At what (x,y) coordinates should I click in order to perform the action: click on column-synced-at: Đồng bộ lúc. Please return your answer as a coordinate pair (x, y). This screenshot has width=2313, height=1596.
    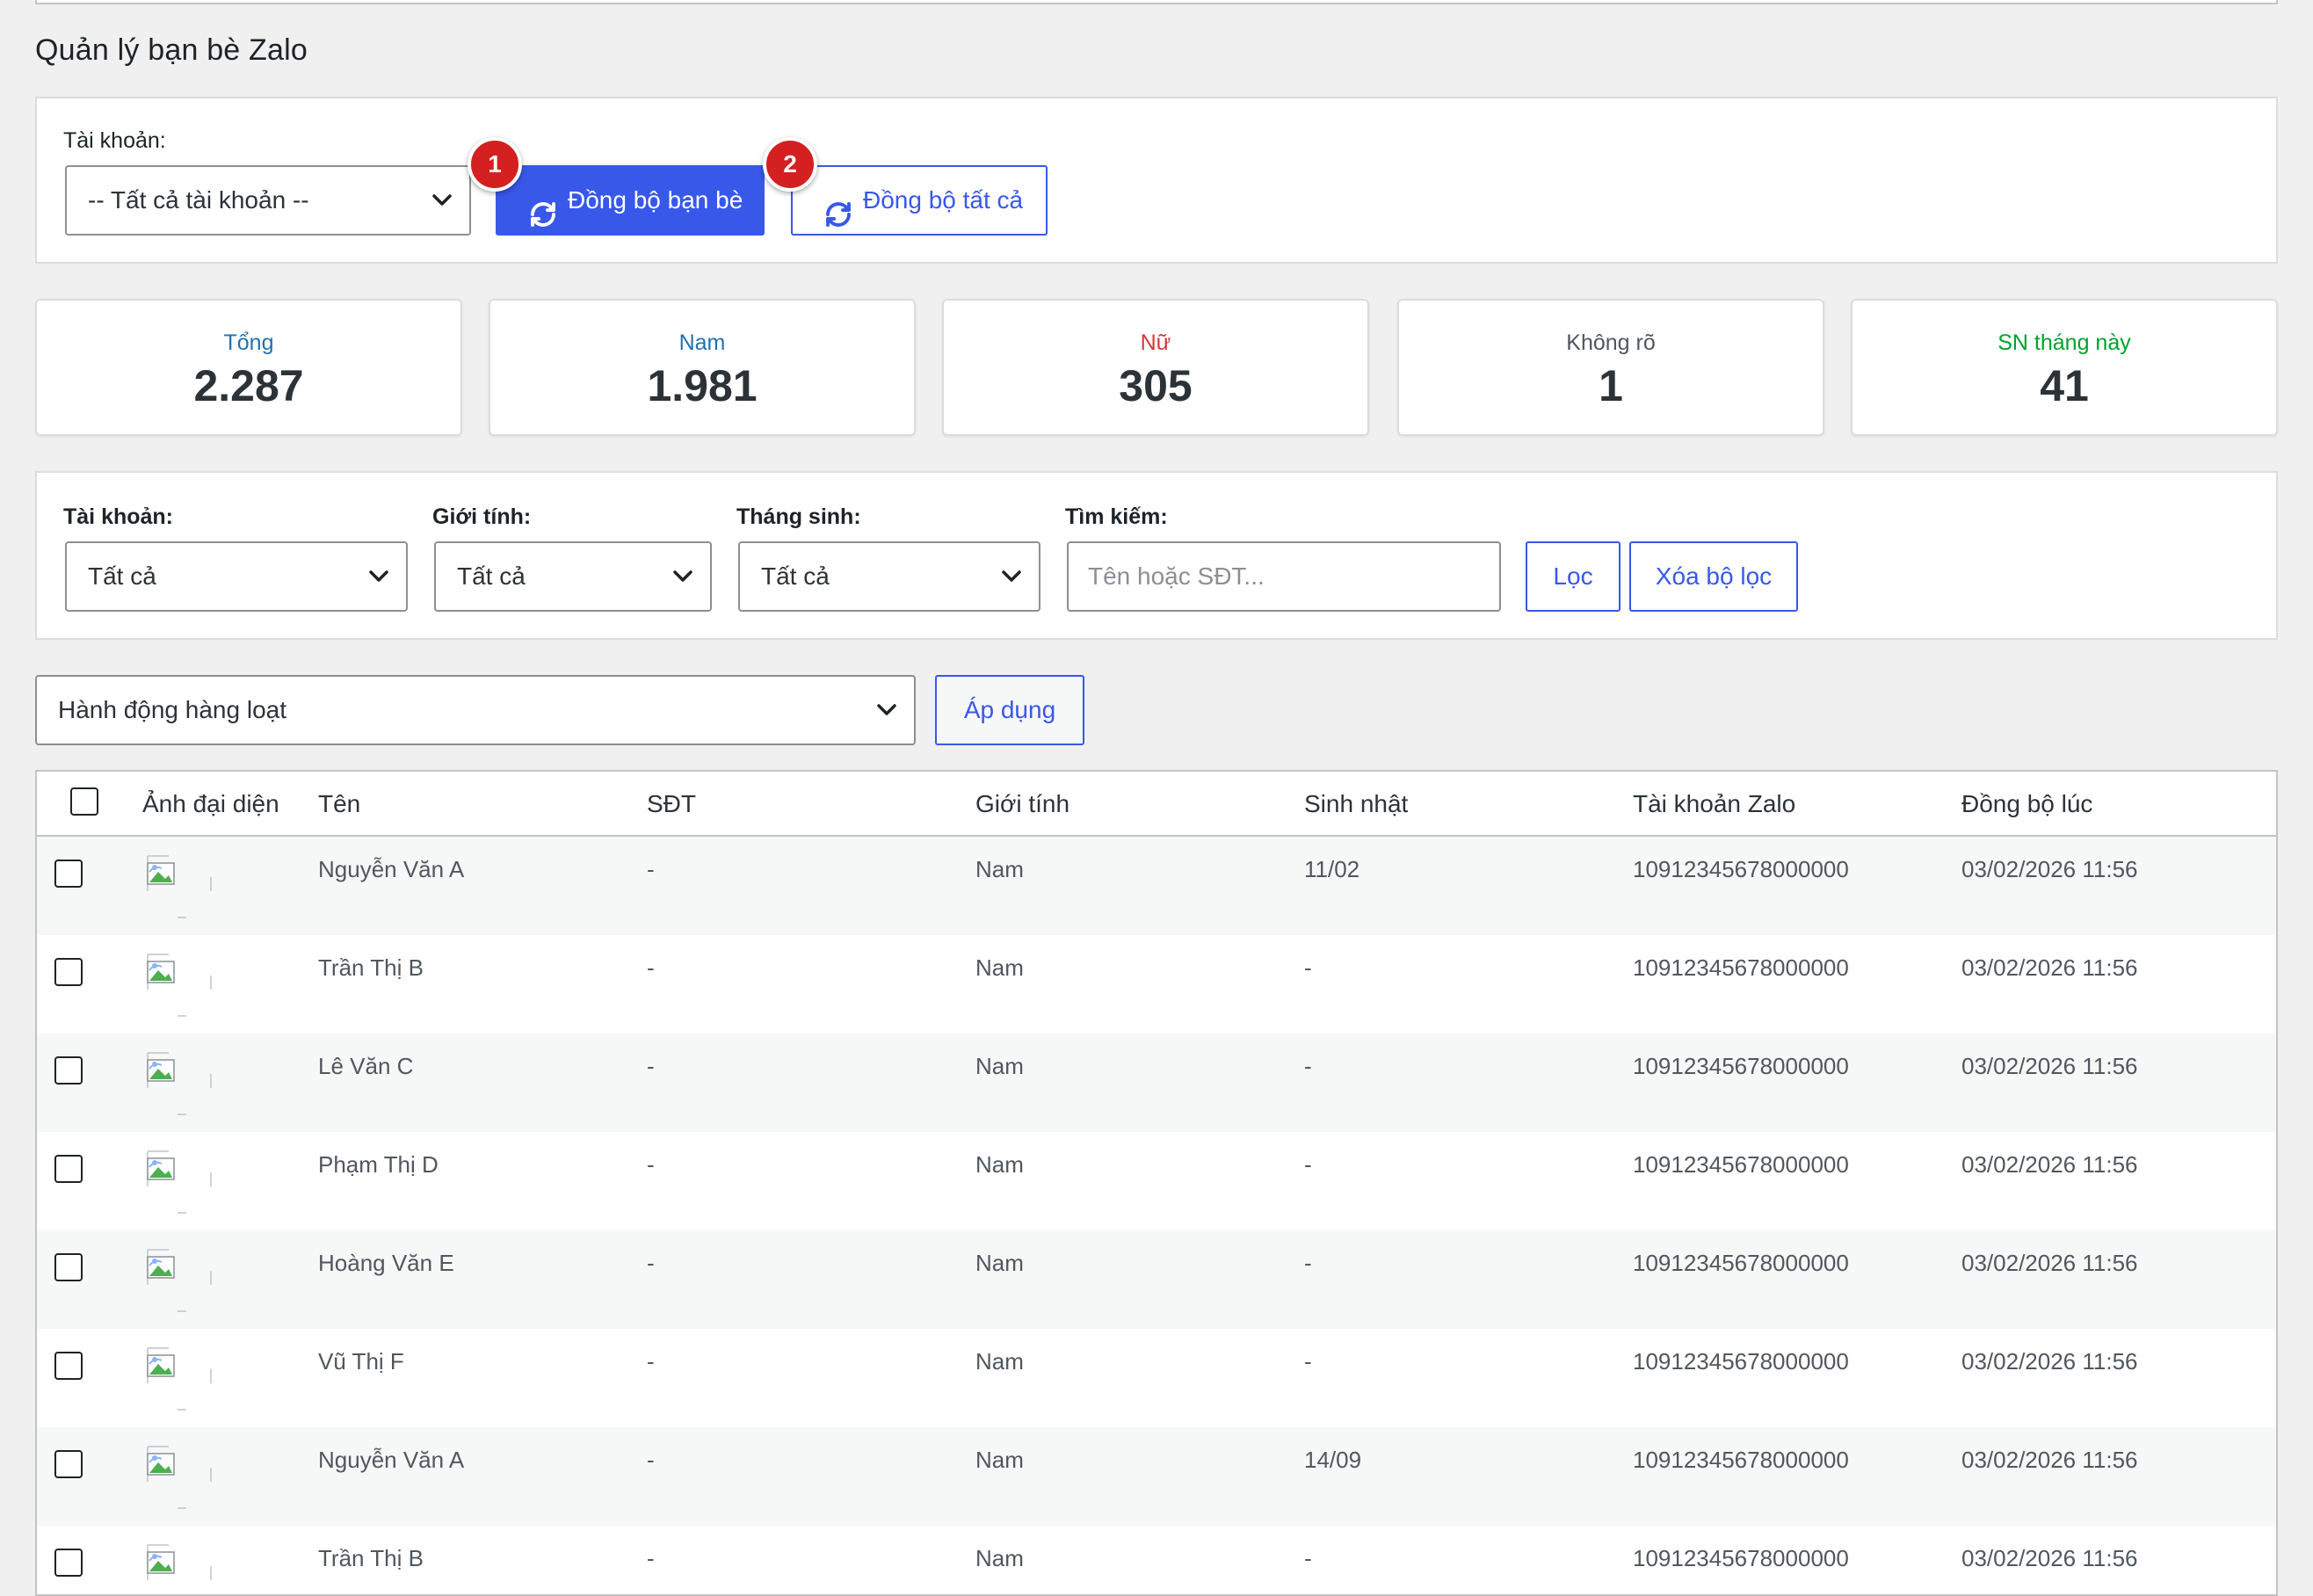
    Looking at the image, I should click on (2027, 803).